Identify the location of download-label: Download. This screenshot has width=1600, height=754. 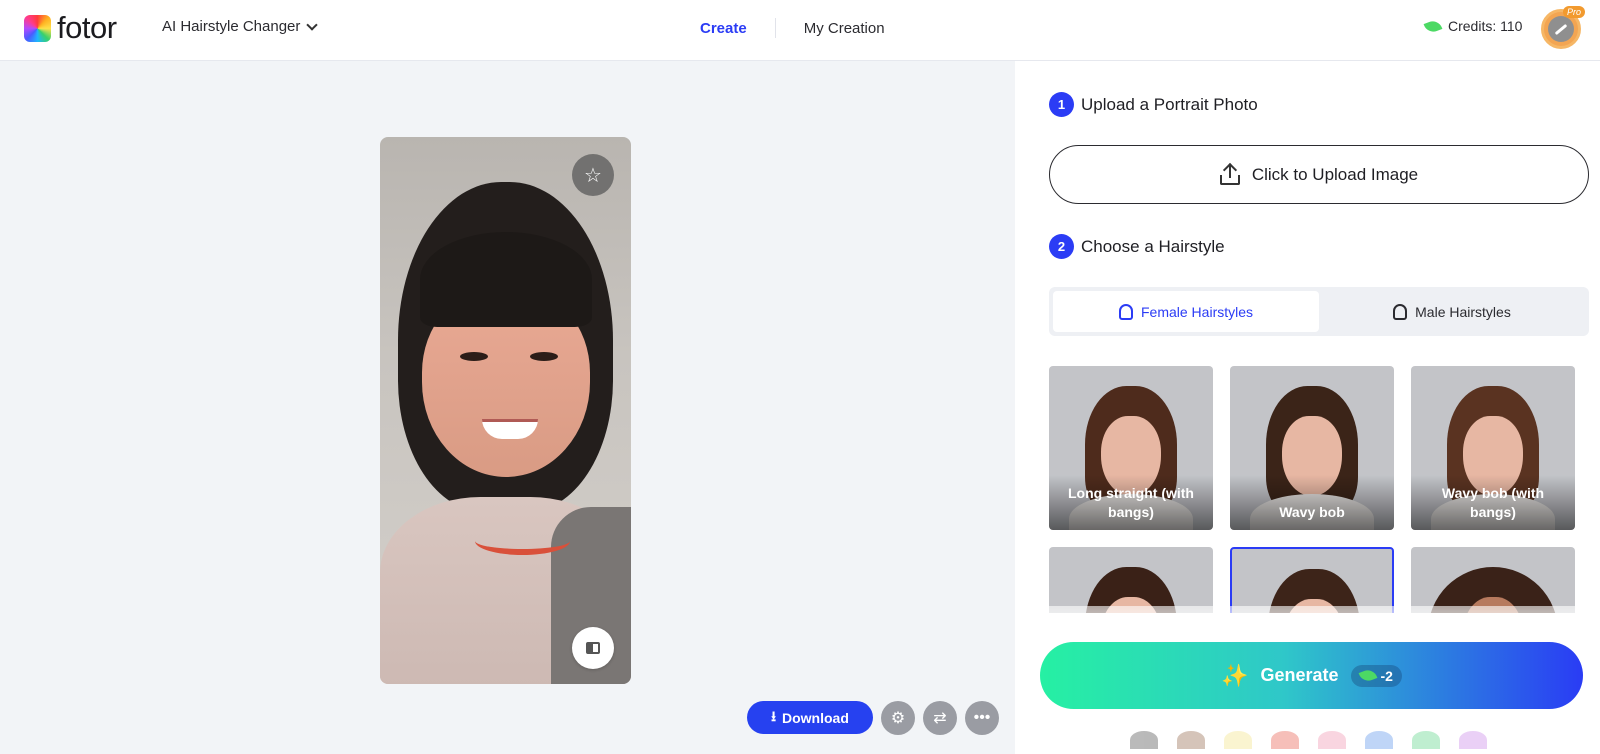
(815, 717).